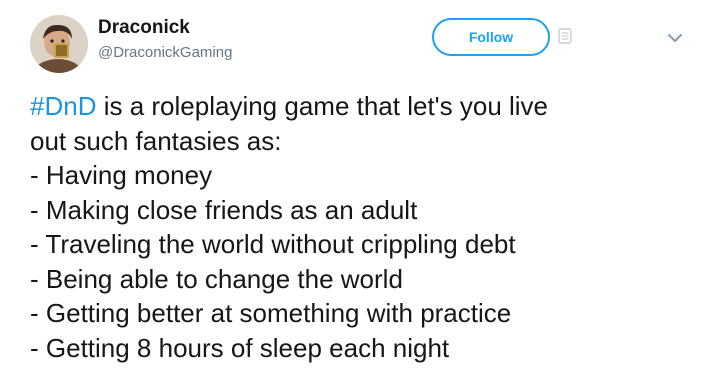  What do you see at coordinates (491, 37) in the screenshot?
I see `follow-button: Follow` at bounding box center [491, 37].